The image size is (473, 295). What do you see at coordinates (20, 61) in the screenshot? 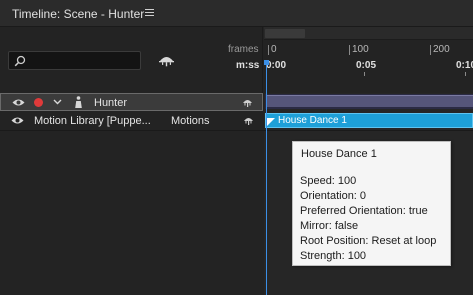
I see `search-icon` at bounding box center [20, 61].